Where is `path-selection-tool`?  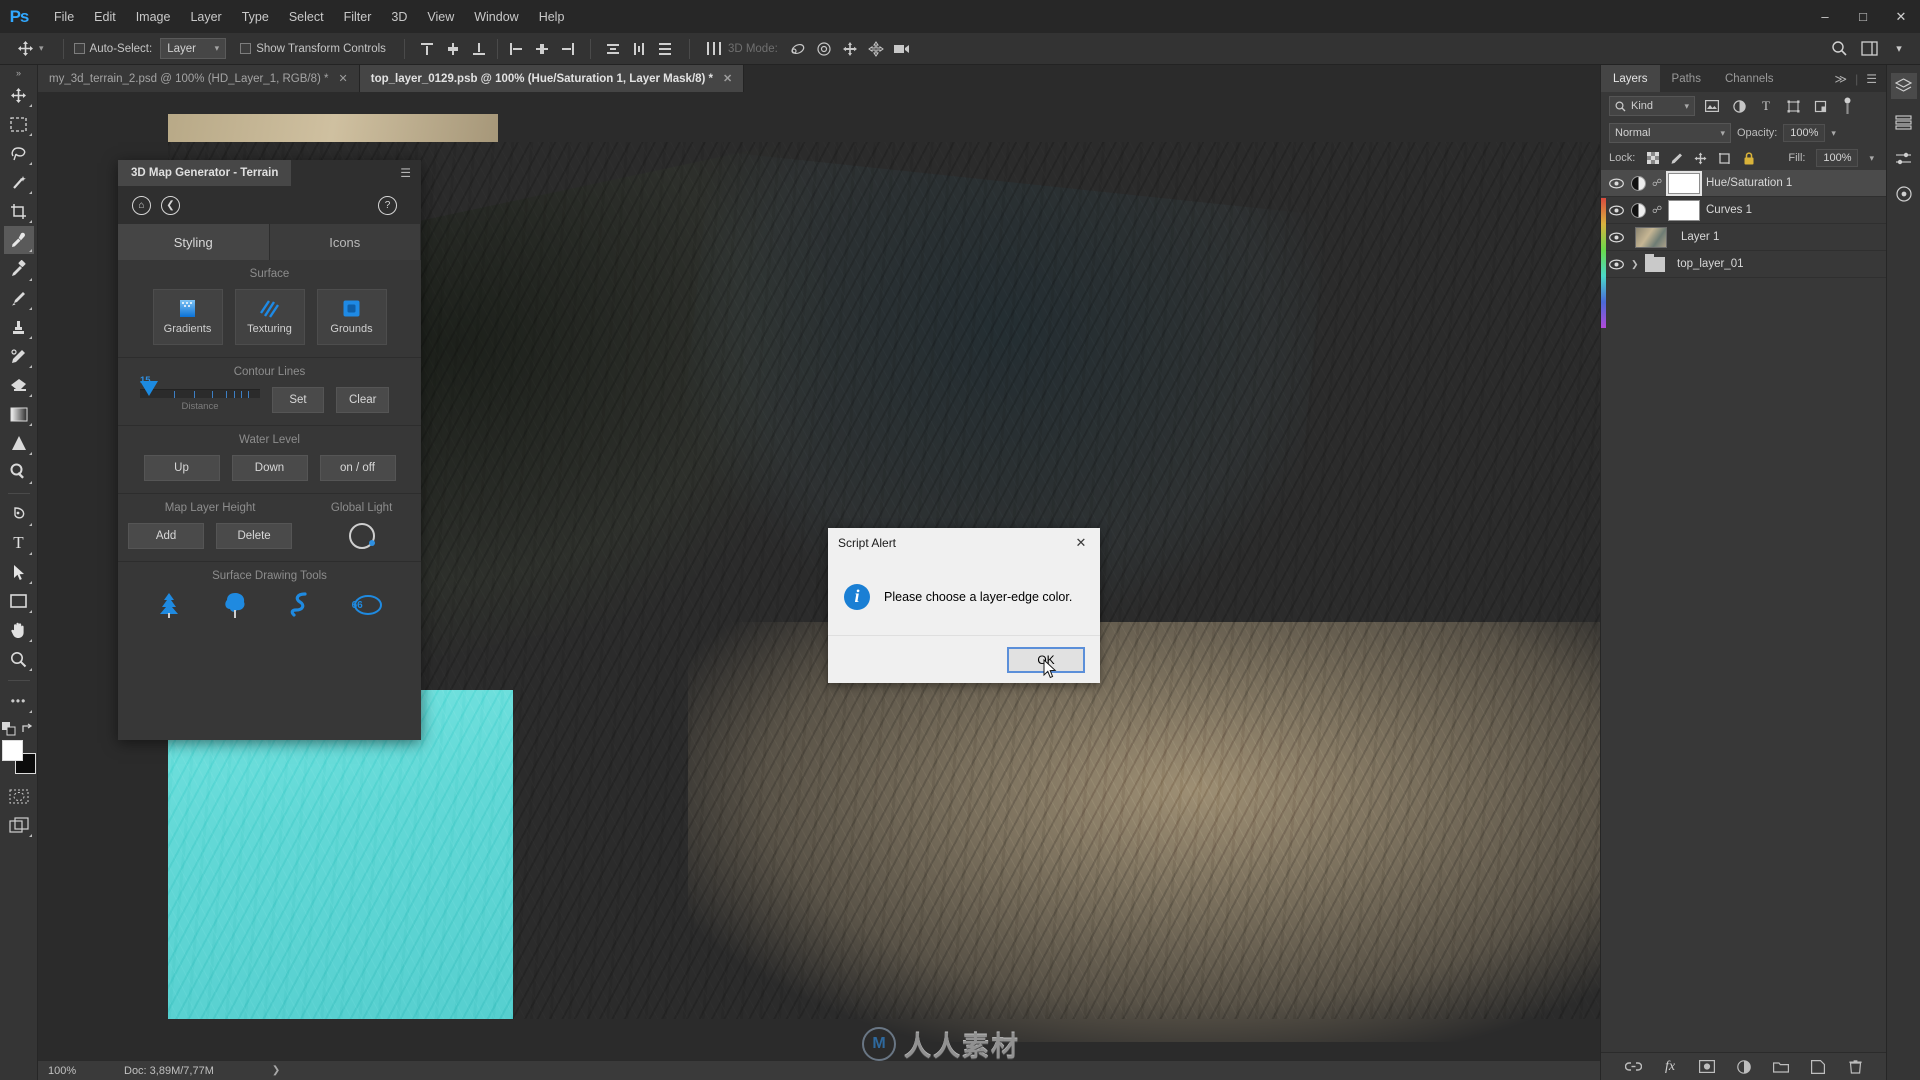
path-selection-tool is located at coordinates (19, 572).